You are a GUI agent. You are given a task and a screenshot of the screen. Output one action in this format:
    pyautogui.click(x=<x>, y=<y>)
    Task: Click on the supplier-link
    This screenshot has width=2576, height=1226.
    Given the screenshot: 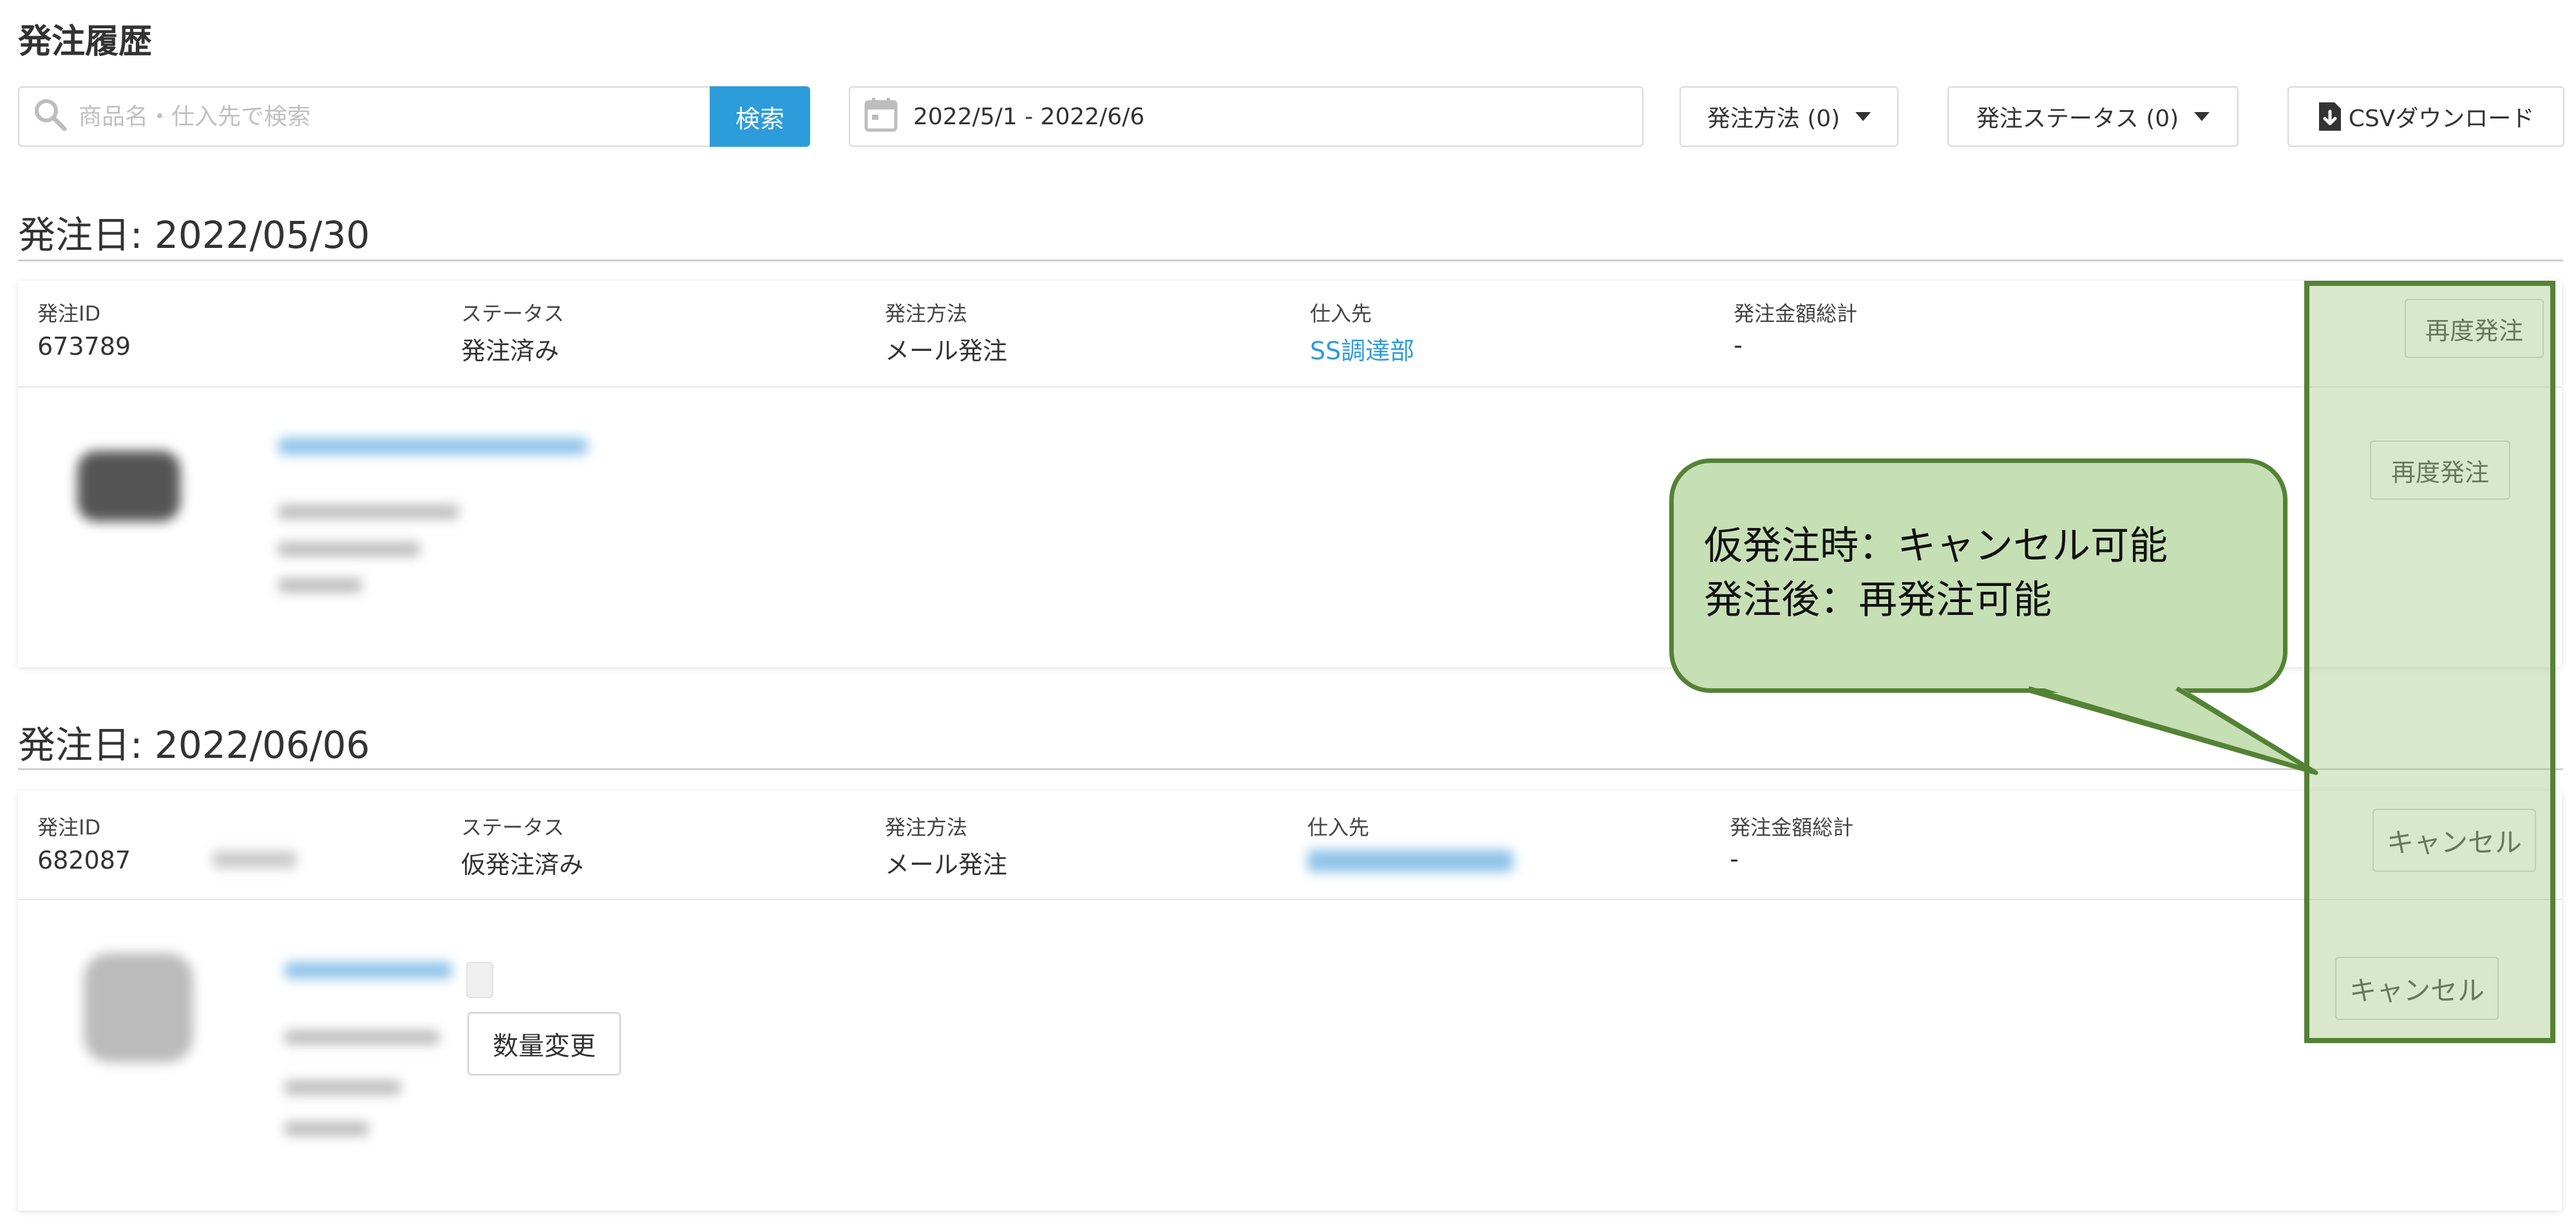 What is the action you would take?
    pyautogui.click(x=1410, y=861)
    